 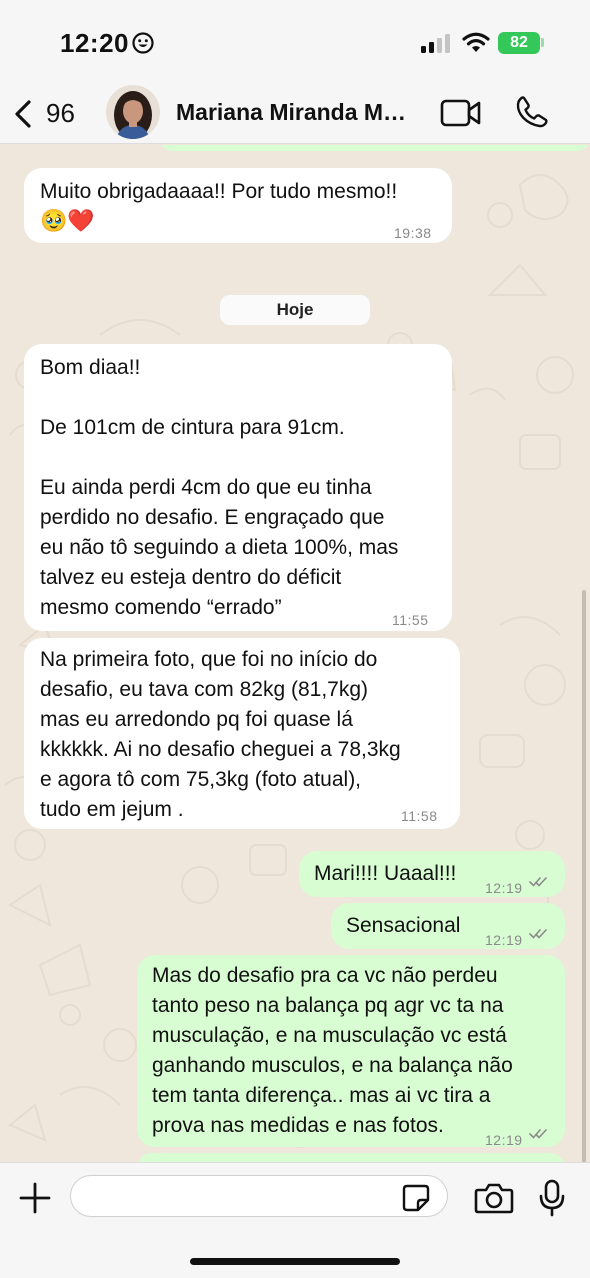 I want to click on message-time: 11:55, so click(x=410, y=620).